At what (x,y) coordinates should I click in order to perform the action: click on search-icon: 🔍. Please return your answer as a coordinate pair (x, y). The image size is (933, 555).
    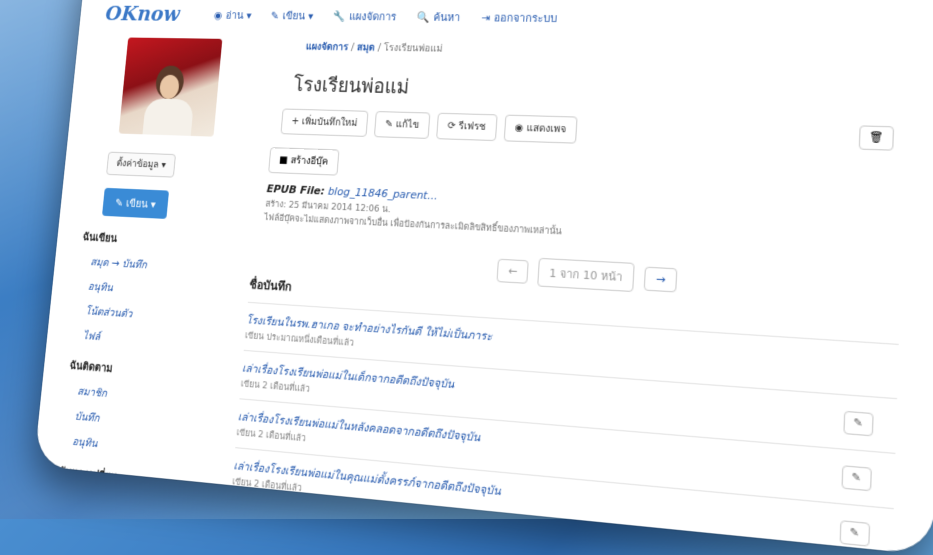
    Looking at the image, I should click on (423, 17).